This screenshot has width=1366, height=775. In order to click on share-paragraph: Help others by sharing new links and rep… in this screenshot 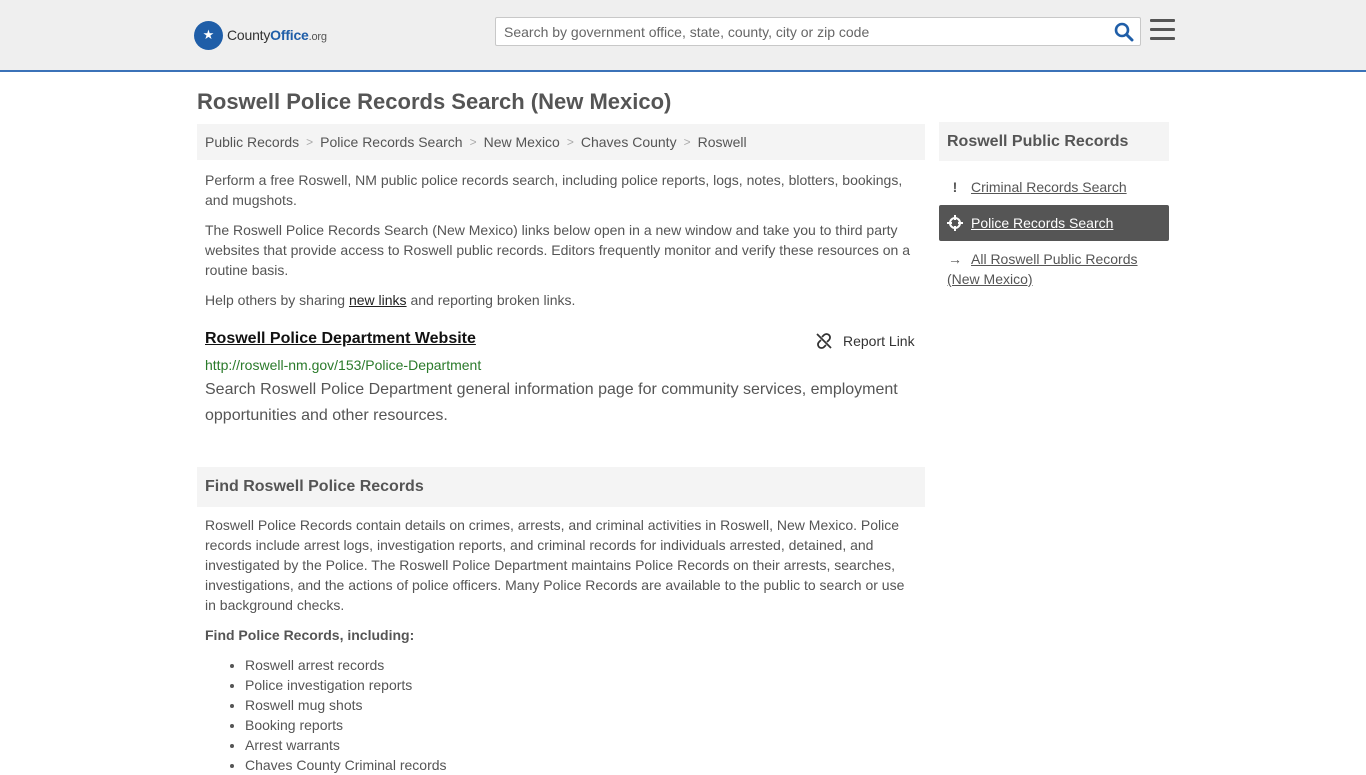, I will do `click(390, 300)`.